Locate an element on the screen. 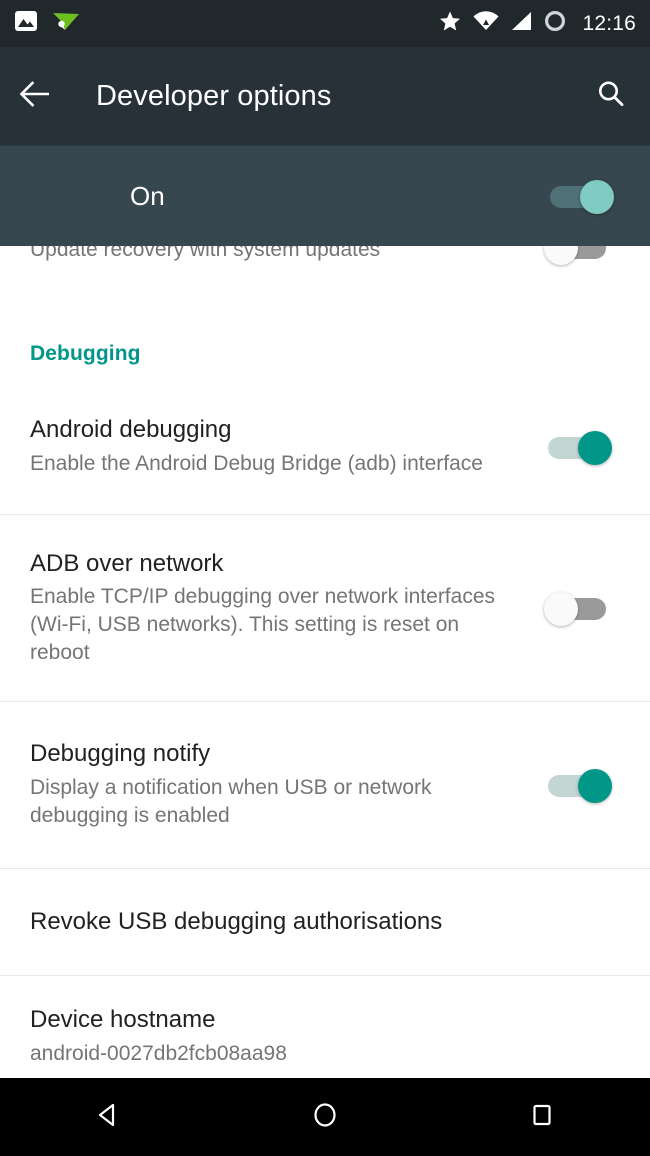 The image size is (650, 1156). navigation-bar is located at coordinates (325, 1117).